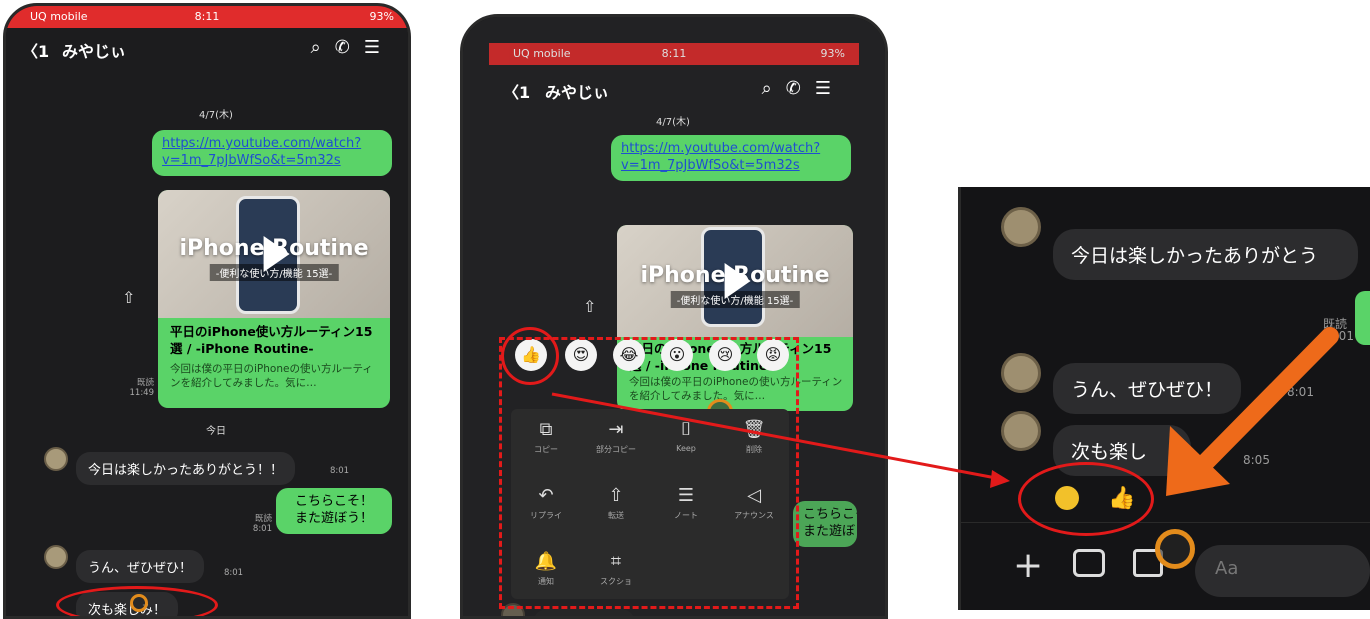 This screenshot has height=619, width=1370. Describe the element at coordinates (649, 473) in the screenshot. I see `highlight-dashed-box` at that location.